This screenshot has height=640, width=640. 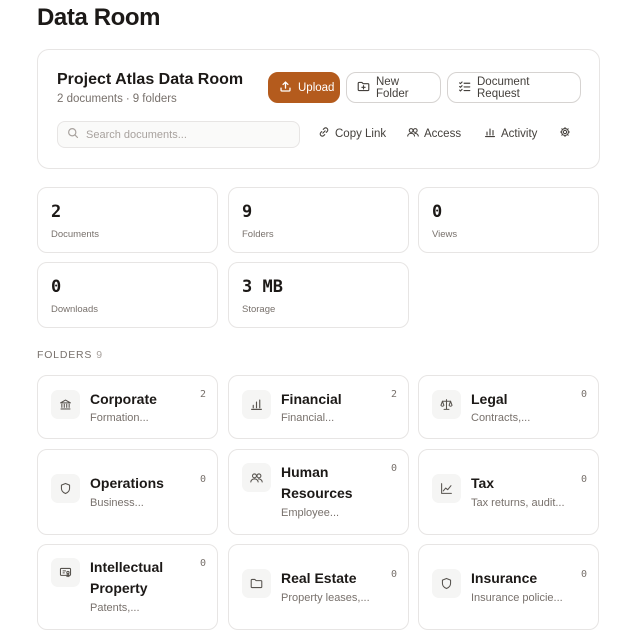 I want to click on folder-card-financial: Financial Financial... 2, so click(x=318, y=407).